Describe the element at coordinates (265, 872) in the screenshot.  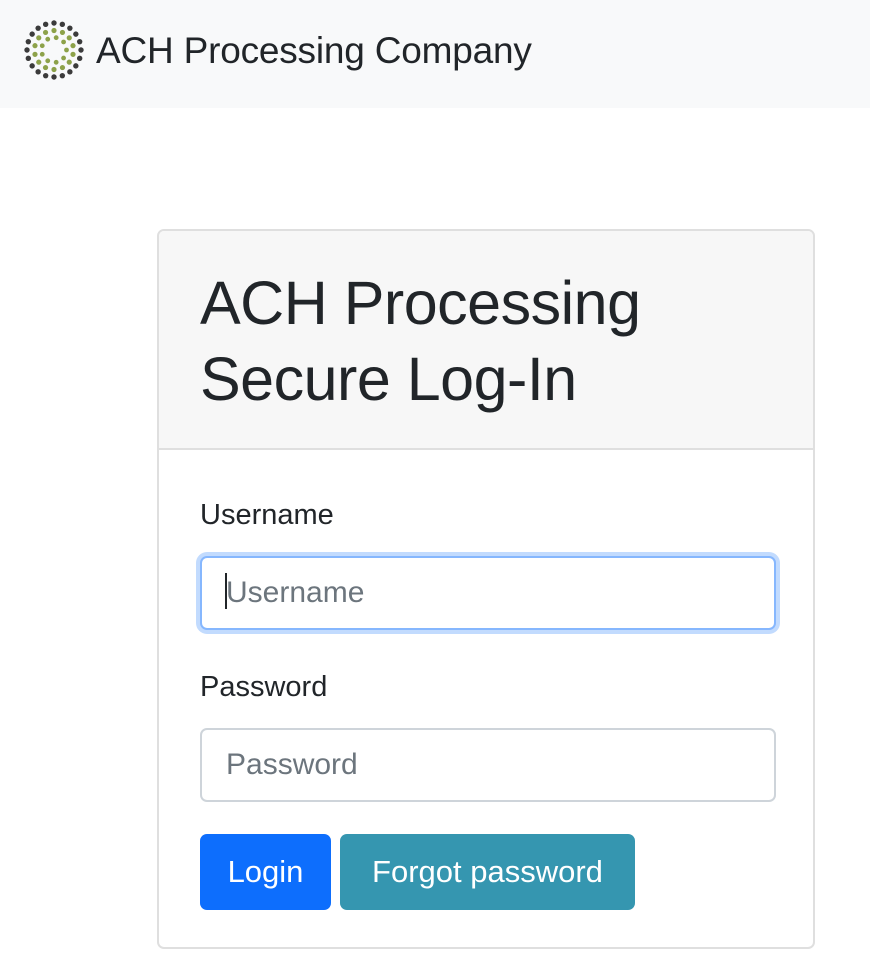
I see `login-button: Login` at that location.